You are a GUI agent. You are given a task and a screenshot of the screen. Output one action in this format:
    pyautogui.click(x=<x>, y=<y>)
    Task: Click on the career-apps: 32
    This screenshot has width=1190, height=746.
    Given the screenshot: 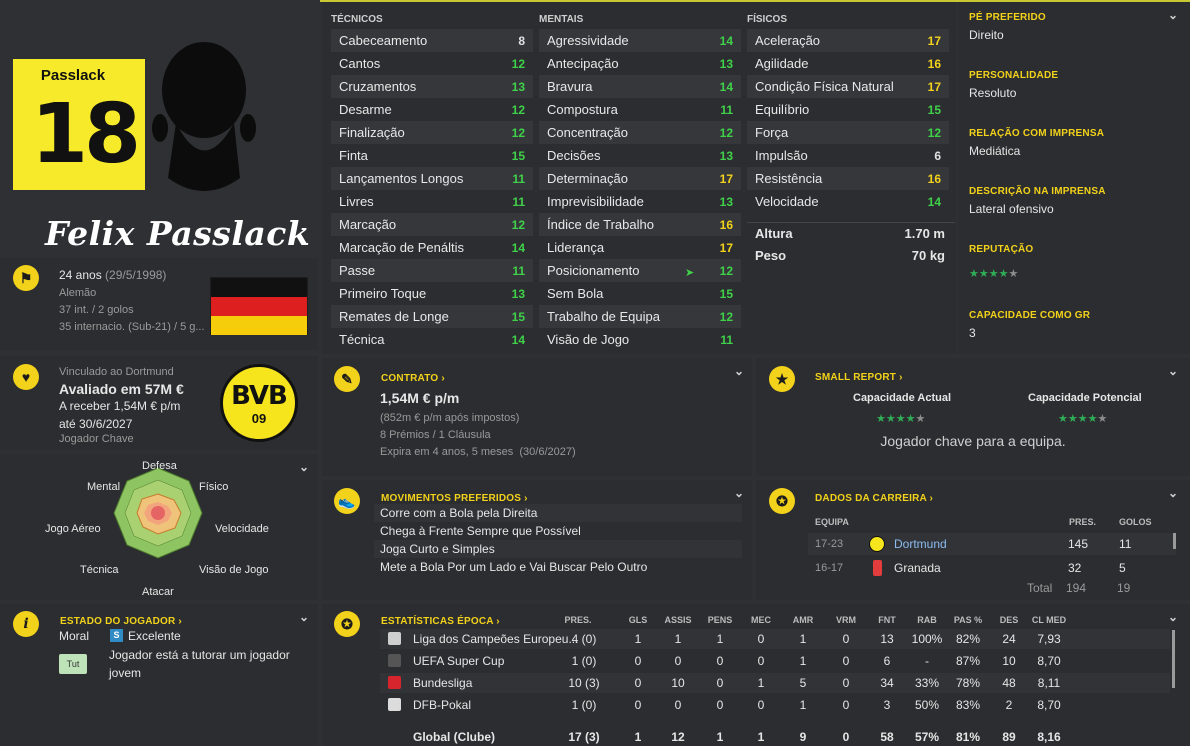 What is the action you would take?
    pyautogui.click(x=1075, y=568)
    